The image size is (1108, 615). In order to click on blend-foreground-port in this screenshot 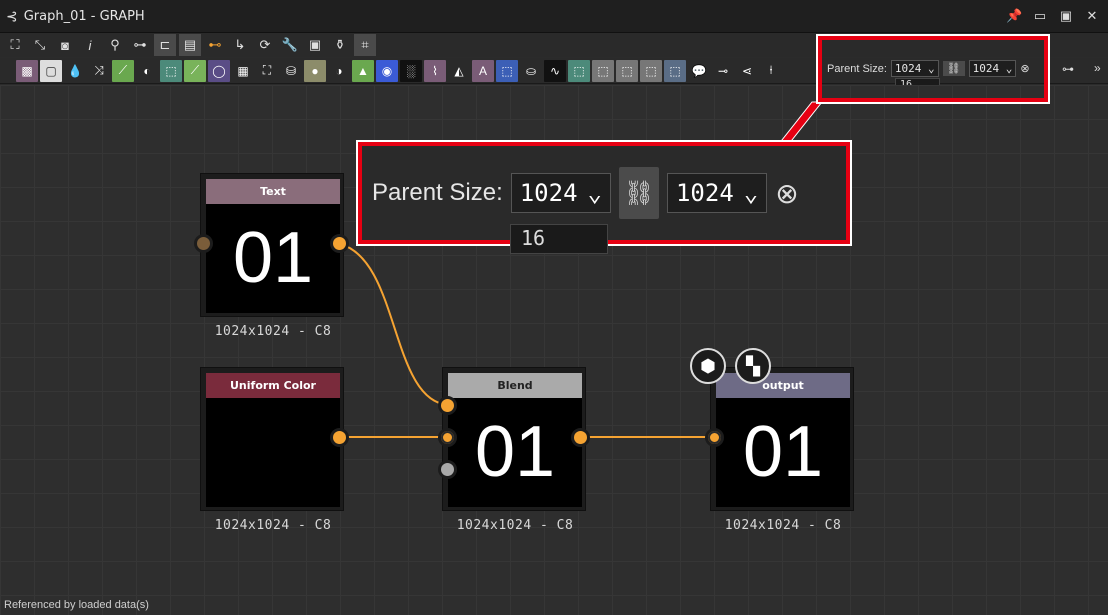, I will do `click(447, 405)`.